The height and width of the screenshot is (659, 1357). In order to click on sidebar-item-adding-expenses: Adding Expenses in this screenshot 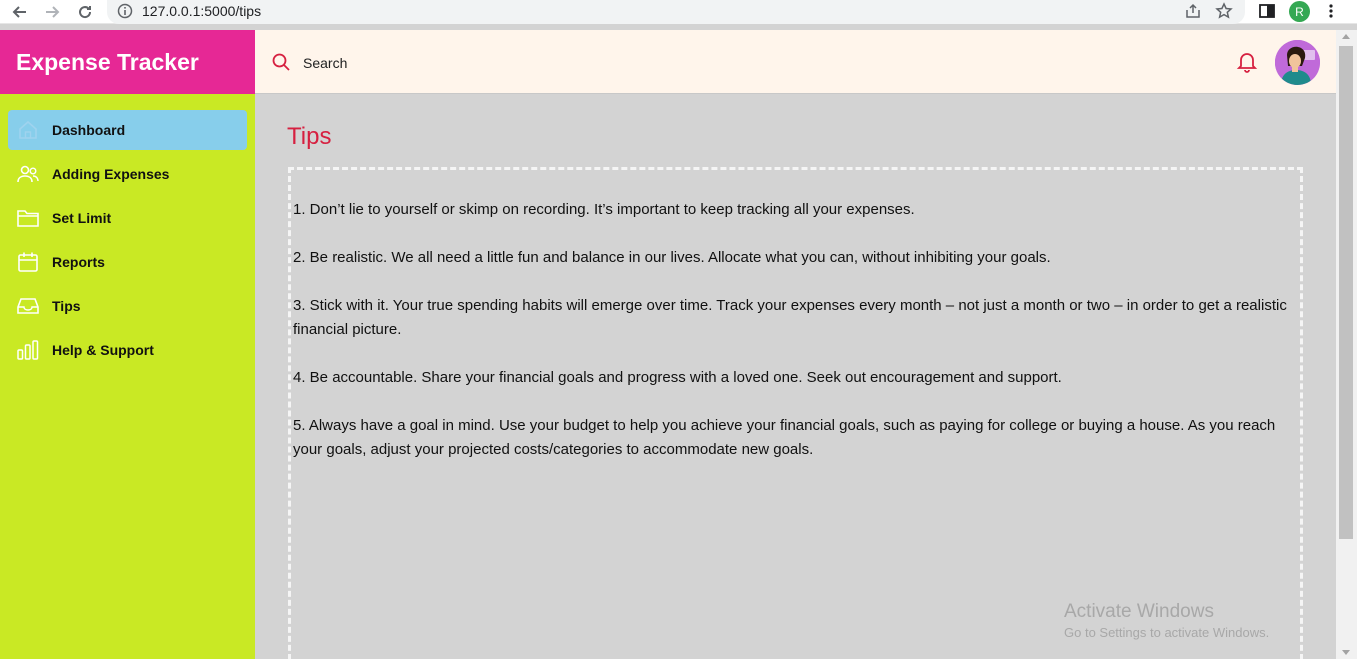, I will do `click(127, 174)`.